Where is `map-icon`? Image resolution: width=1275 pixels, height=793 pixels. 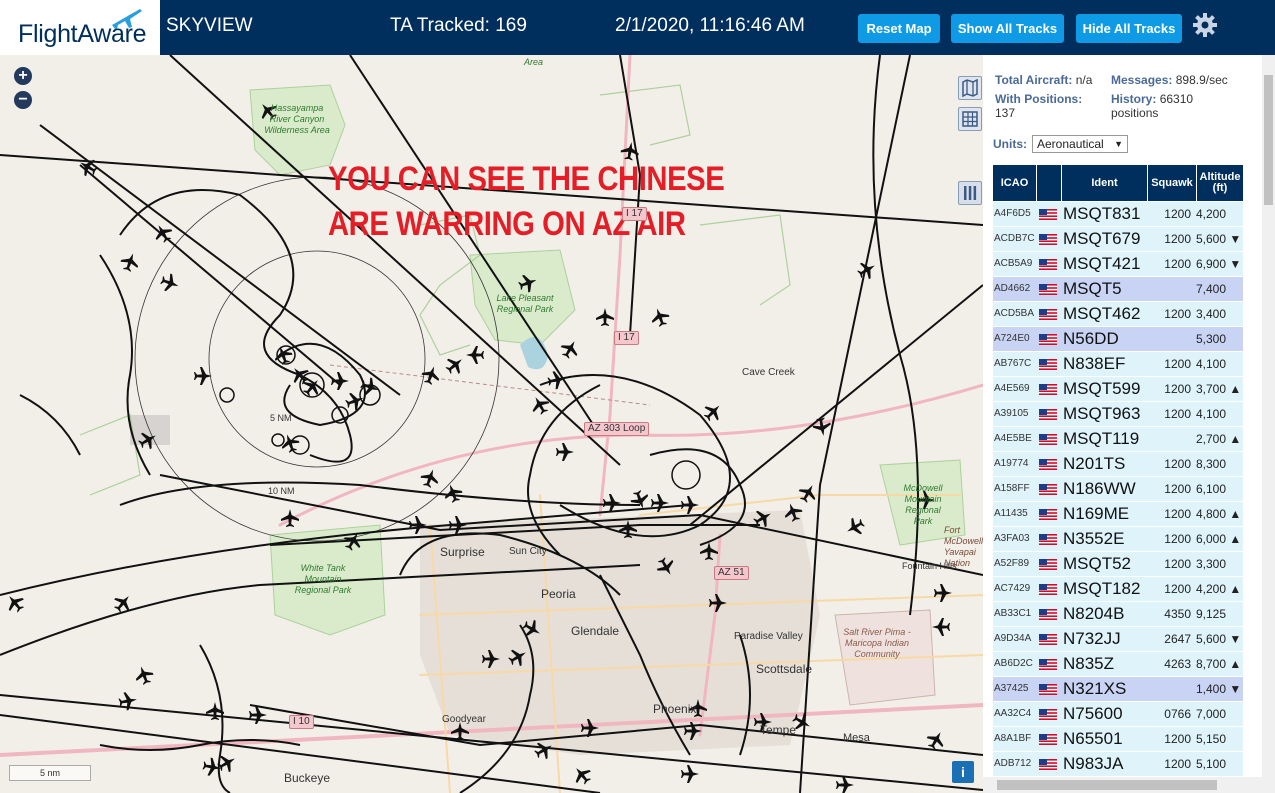
map-icon is located at coordinates (970, 88).